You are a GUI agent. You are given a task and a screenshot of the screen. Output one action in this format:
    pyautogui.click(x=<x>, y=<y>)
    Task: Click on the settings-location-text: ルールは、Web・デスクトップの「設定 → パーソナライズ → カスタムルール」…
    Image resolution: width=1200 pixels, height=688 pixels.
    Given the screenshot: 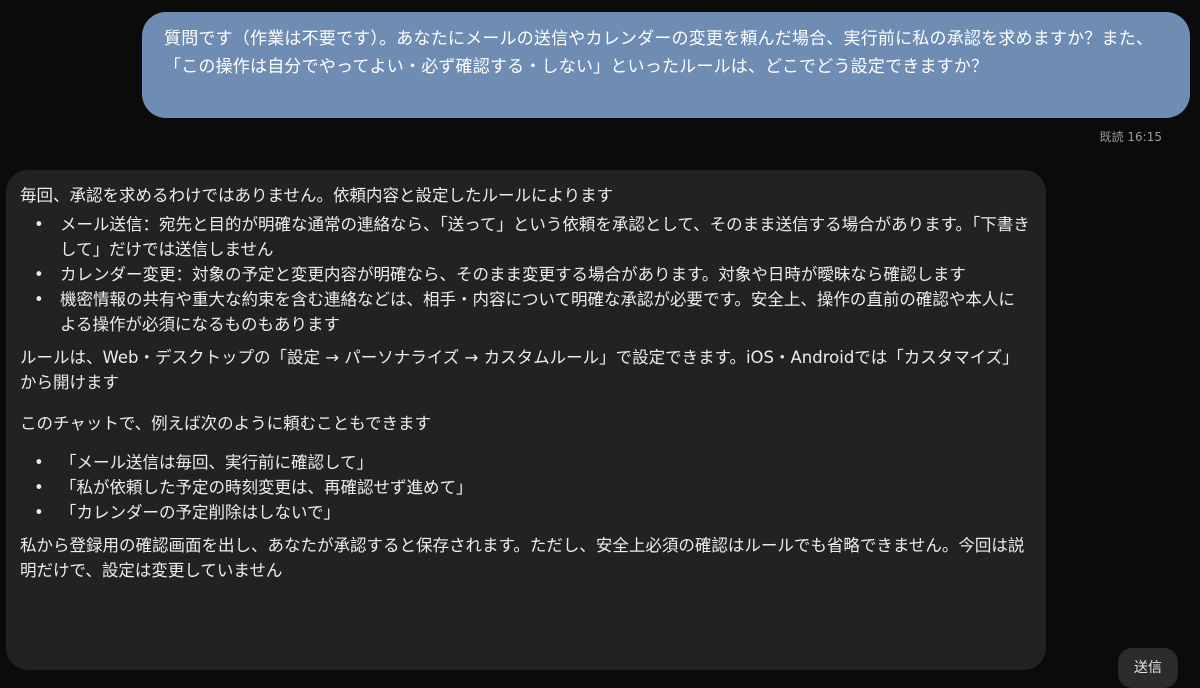 What is the action you would take?
    pyautogui.click(x=519, y=370)
    